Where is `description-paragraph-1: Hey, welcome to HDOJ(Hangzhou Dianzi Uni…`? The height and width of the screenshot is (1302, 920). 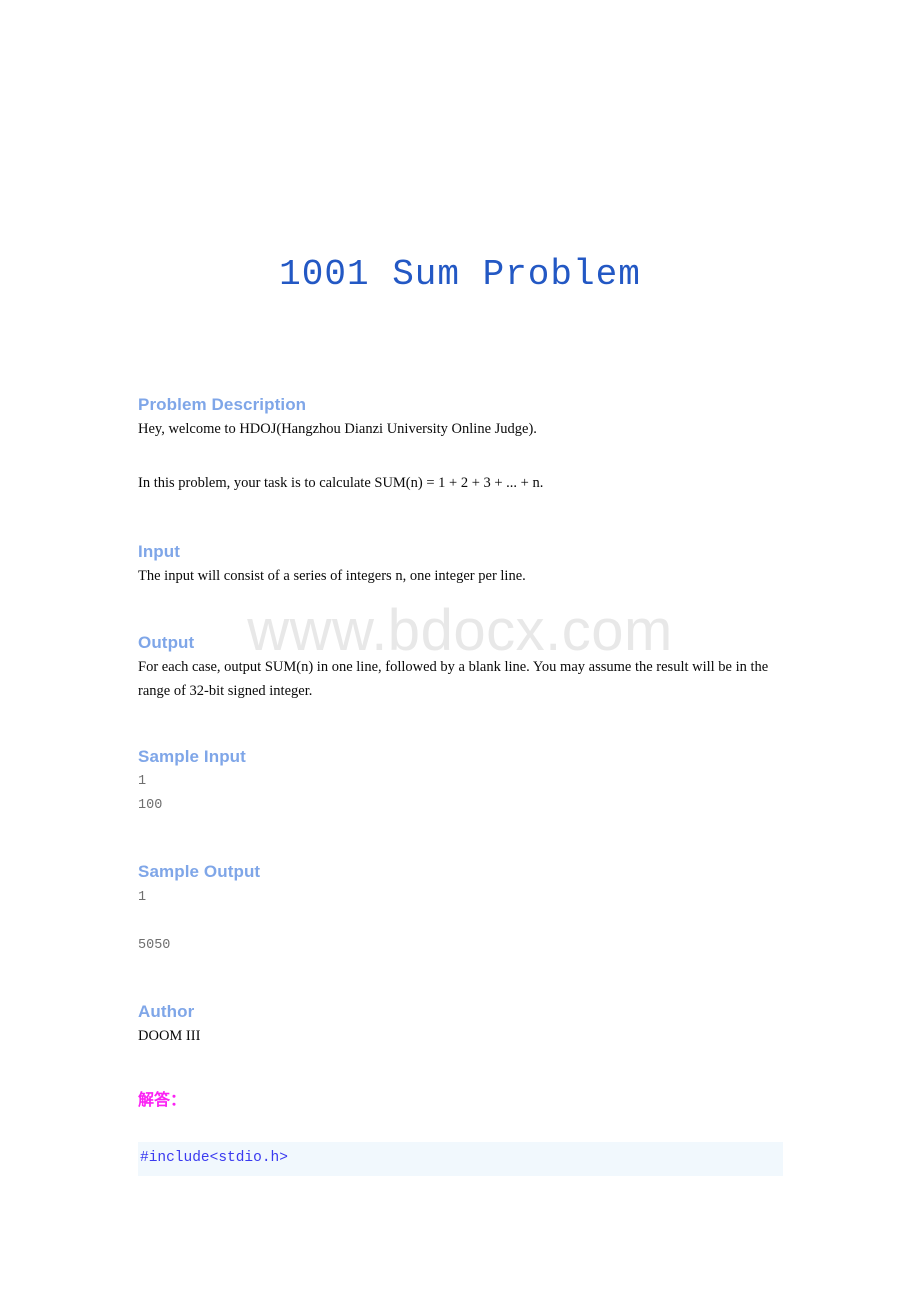 description-paragraph-1: Hey, welcome to HDOJ(Hangzhou Dianzi Uni… is located at coordinates (337, 429).